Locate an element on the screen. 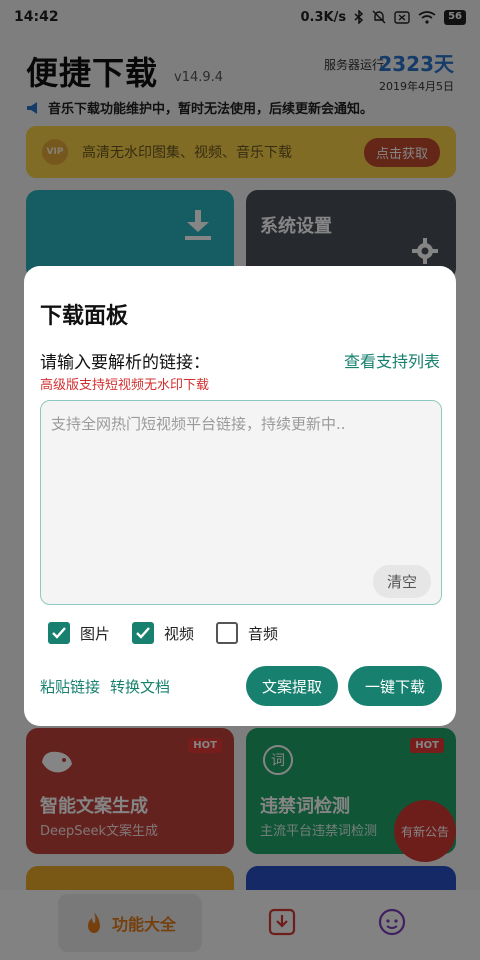  paste-link-button: 粘贴链接 is located at coordinates (70, 686).